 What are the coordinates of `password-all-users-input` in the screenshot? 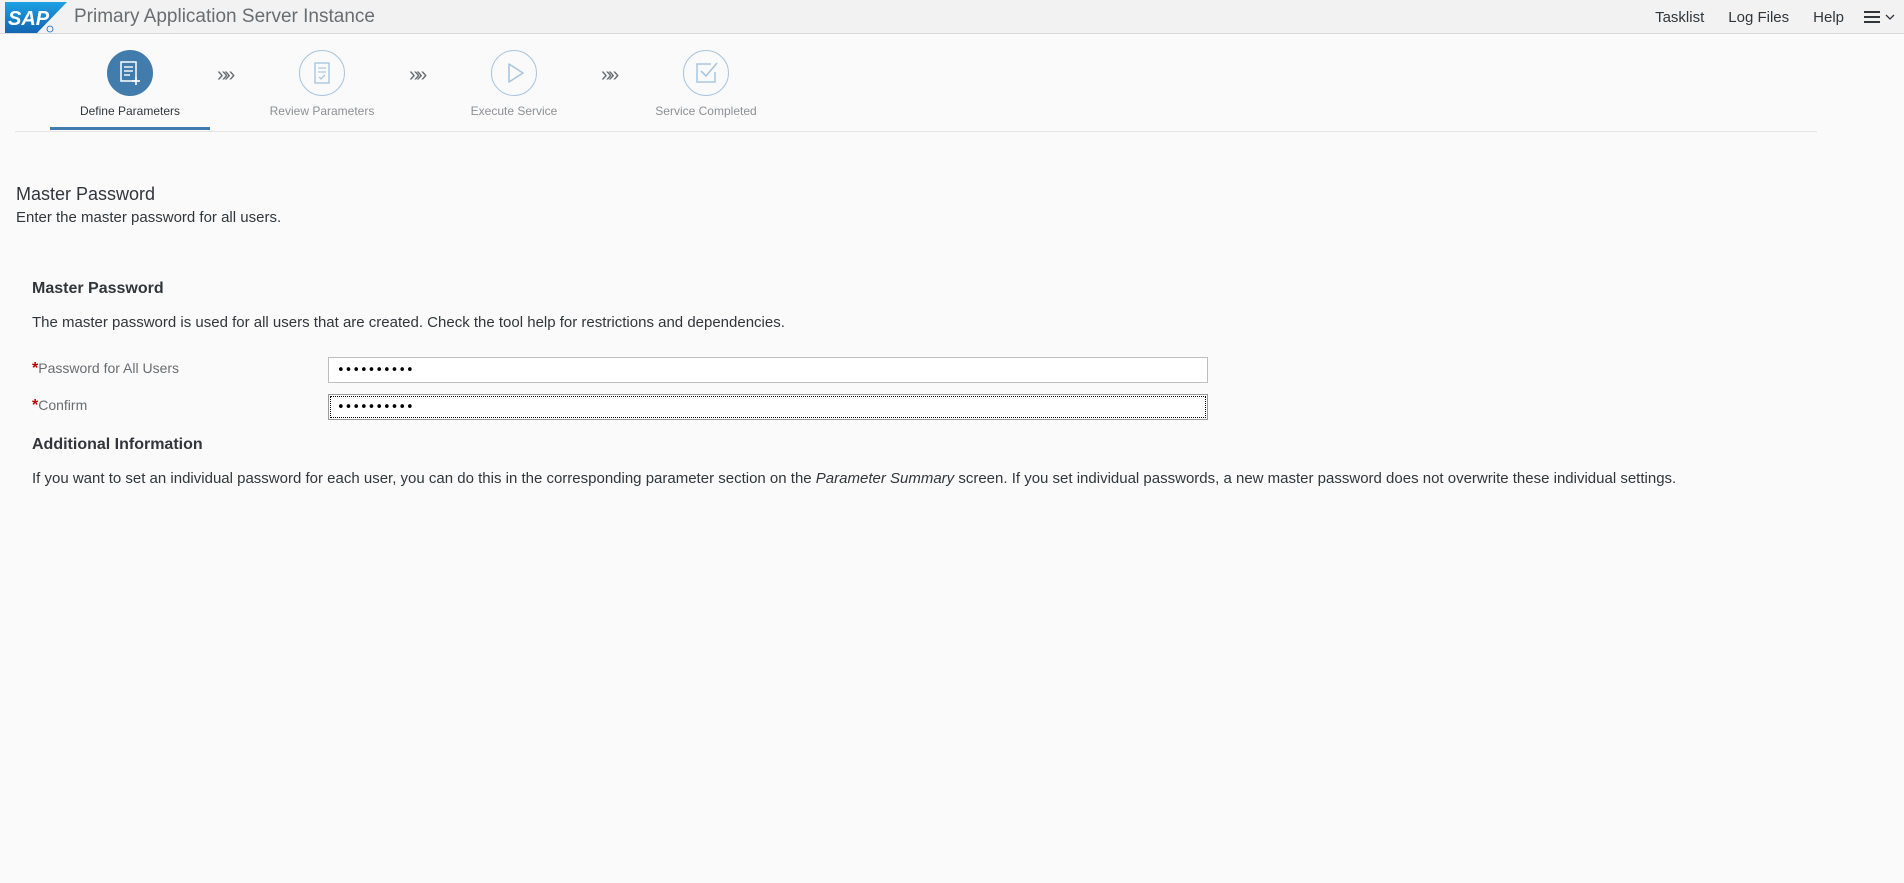 It's located at (768, 370).